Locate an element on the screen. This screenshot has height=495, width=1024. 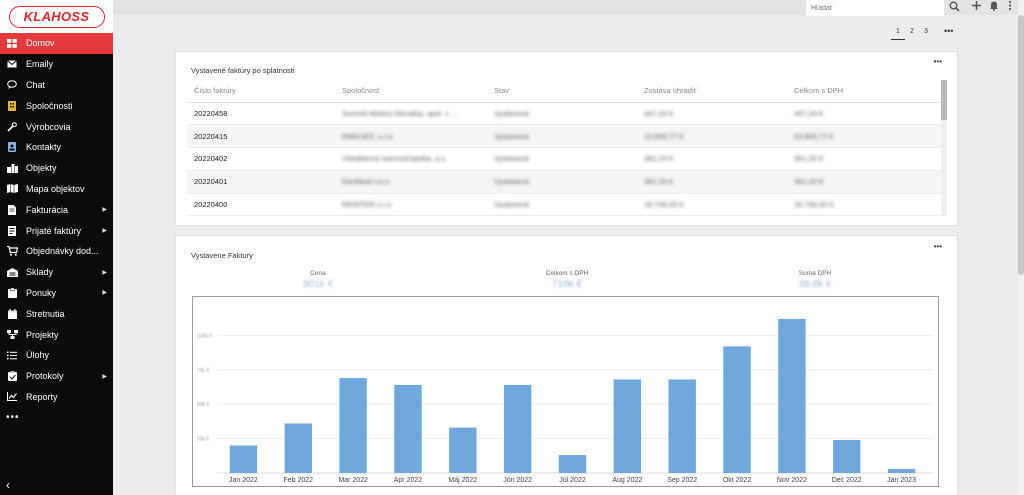
page-3-tab: 3 is located at coordinates (926, 34).